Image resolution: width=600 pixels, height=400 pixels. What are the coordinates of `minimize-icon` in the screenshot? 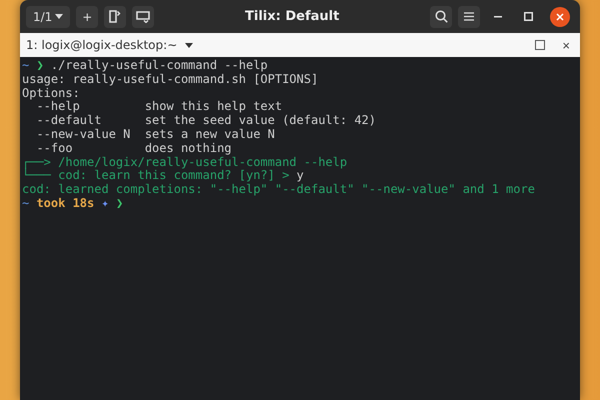 It's located at (498, 17).